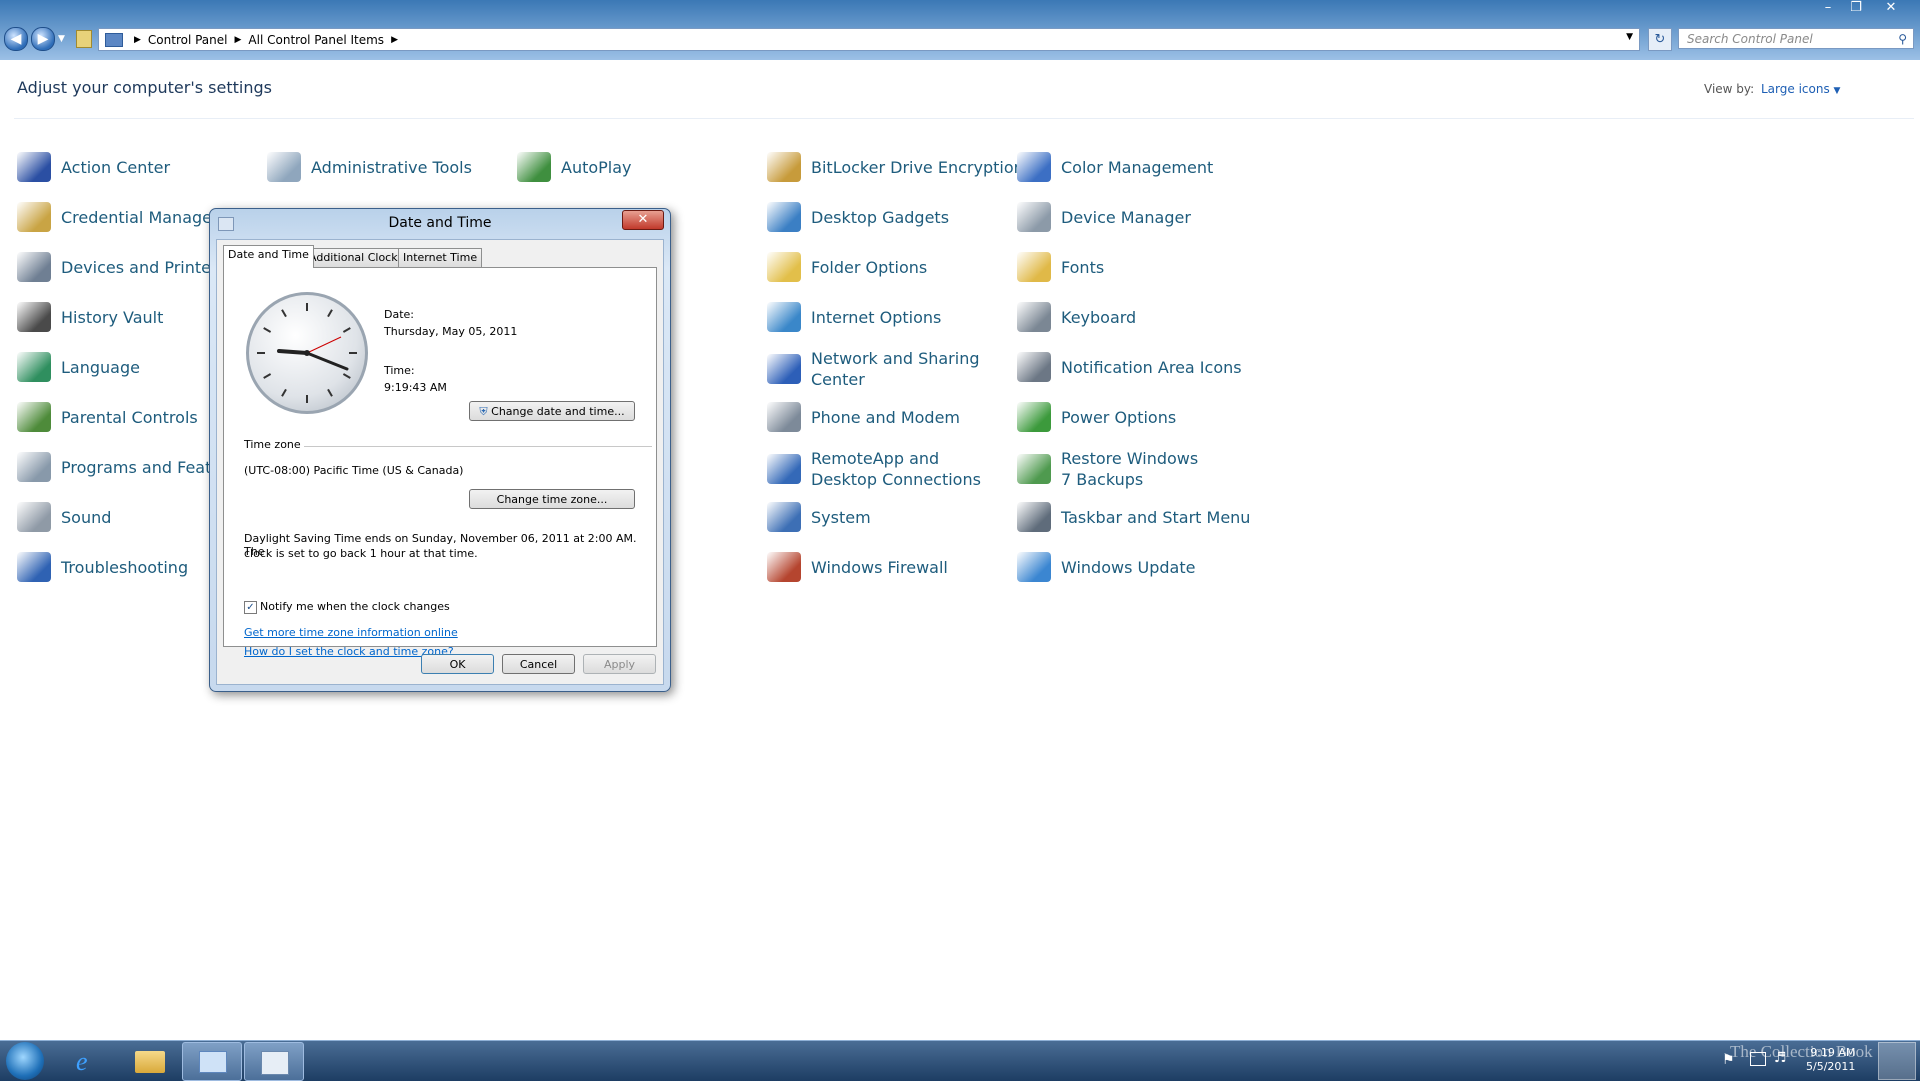 Image resolution: width=1920 pixels, height=1081 pixels. Describe the element at coordinates (1660, 39) in the screenshot. I see `refresh-button: ↻` at that location.